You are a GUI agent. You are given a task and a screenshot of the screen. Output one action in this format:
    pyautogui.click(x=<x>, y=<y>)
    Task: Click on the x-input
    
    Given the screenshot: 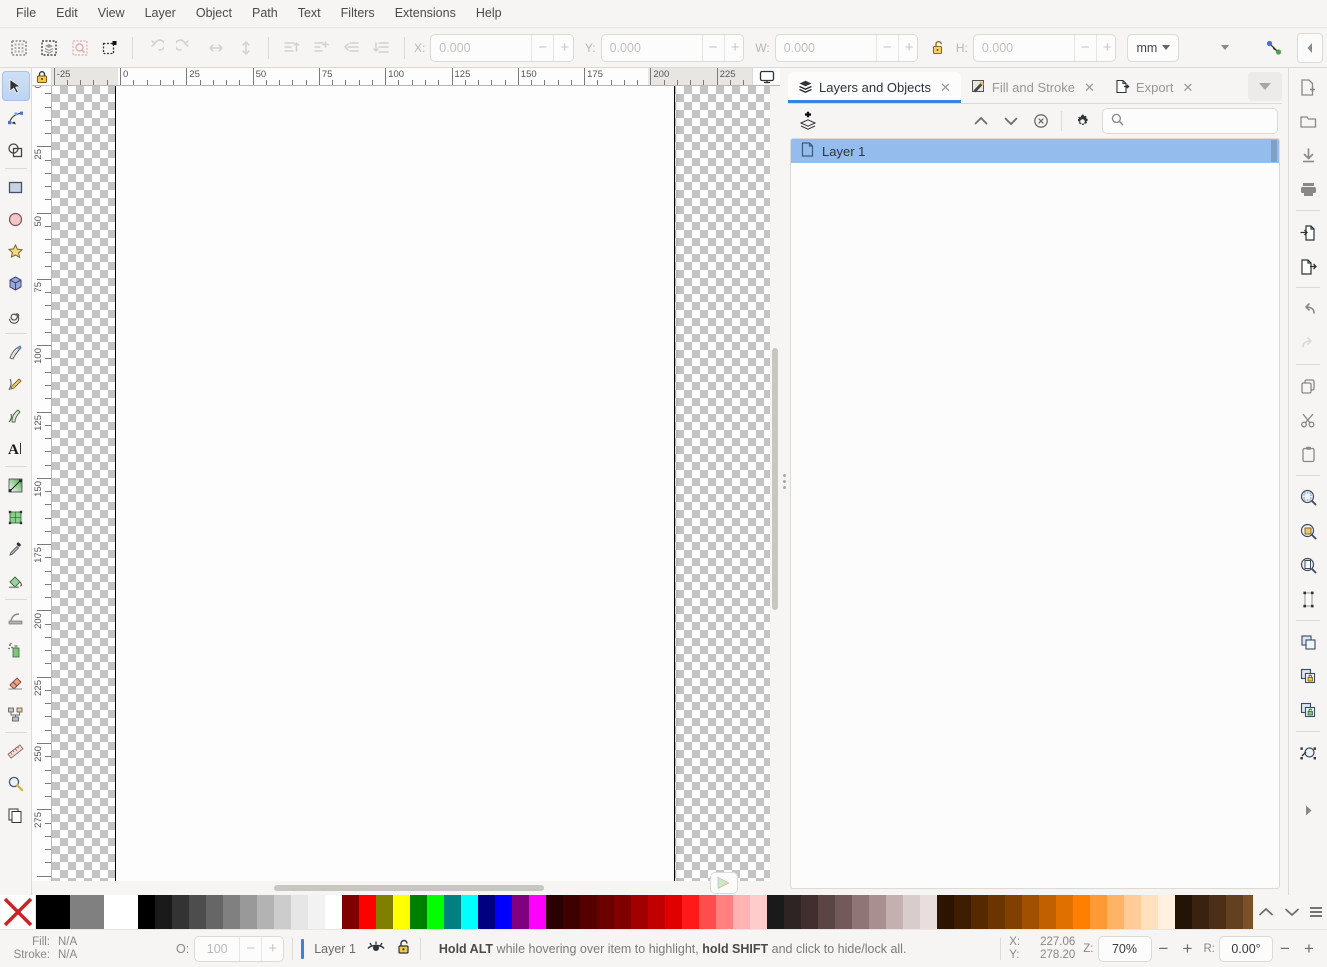 What is the action you would take?
    pyautogui.click(x=481, y=47)
    